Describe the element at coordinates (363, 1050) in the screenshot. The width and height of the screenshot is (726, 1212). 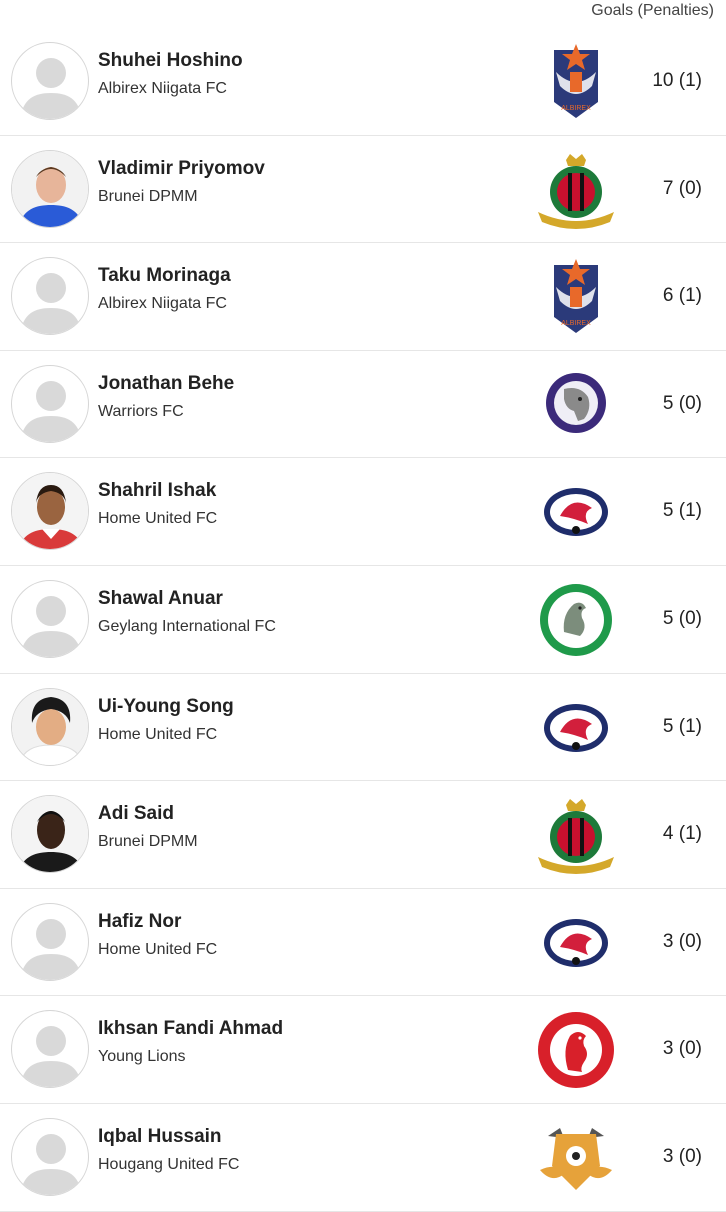
I see `player-row: Ikhsan Fandi Ahmad Young Lions 3 (0)` at that location.